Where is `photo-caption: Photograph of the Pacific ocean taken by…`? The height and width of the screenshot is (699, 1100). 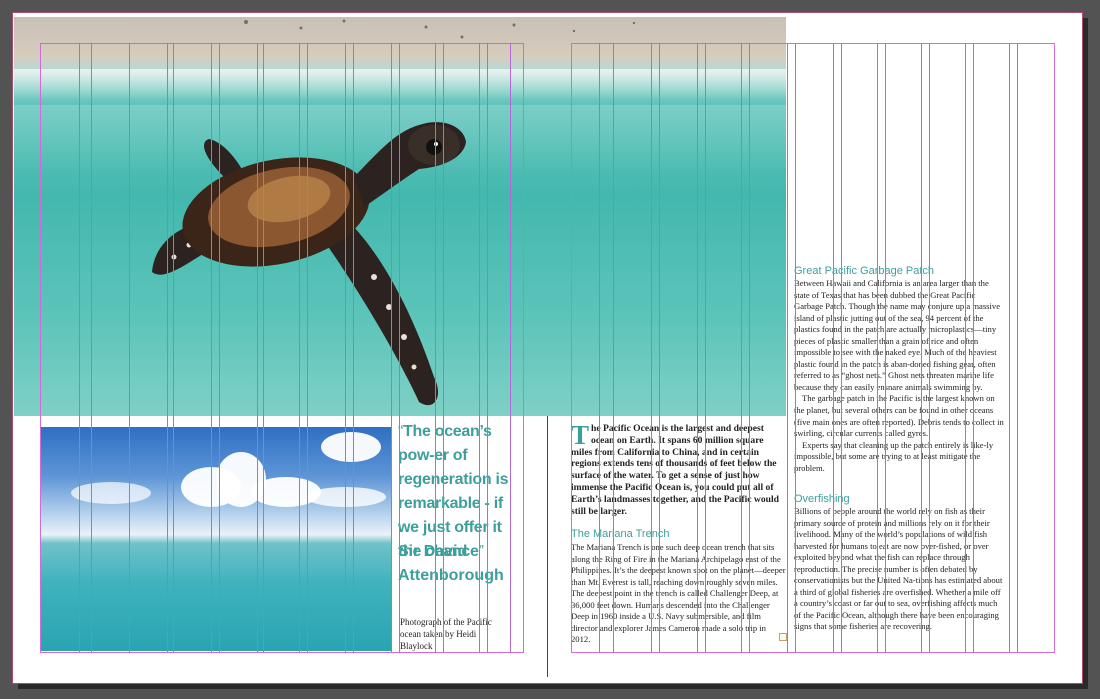
photo-caption: Photograph of the Pacific ocean taken by… is located at coordinates (455, 634).